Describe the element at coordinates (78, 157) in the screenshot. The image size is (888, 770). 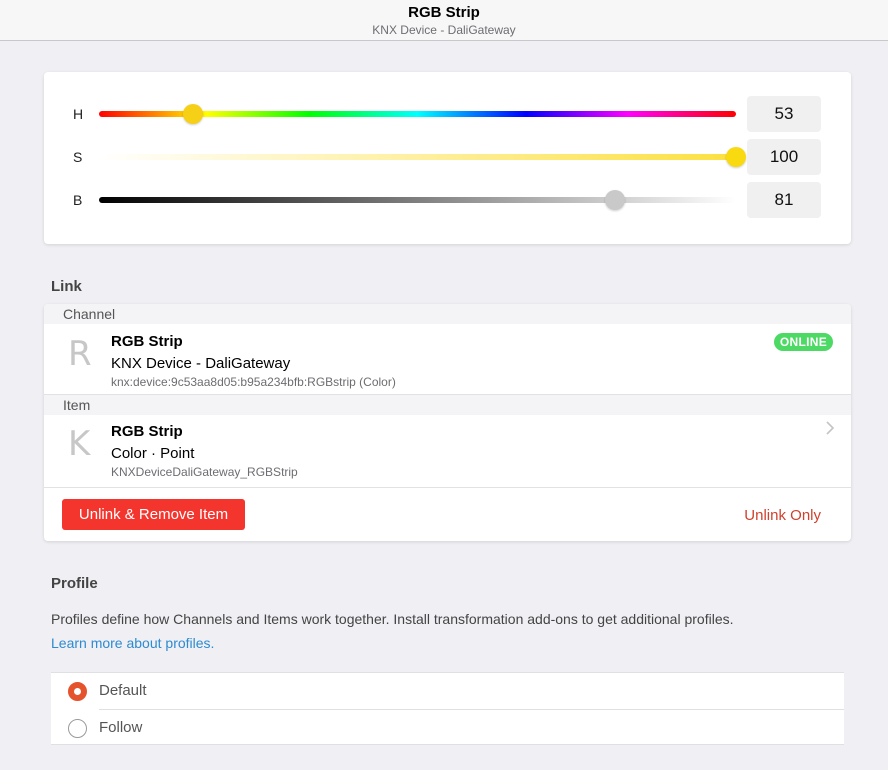
I see `saturation-label: S` at that location.